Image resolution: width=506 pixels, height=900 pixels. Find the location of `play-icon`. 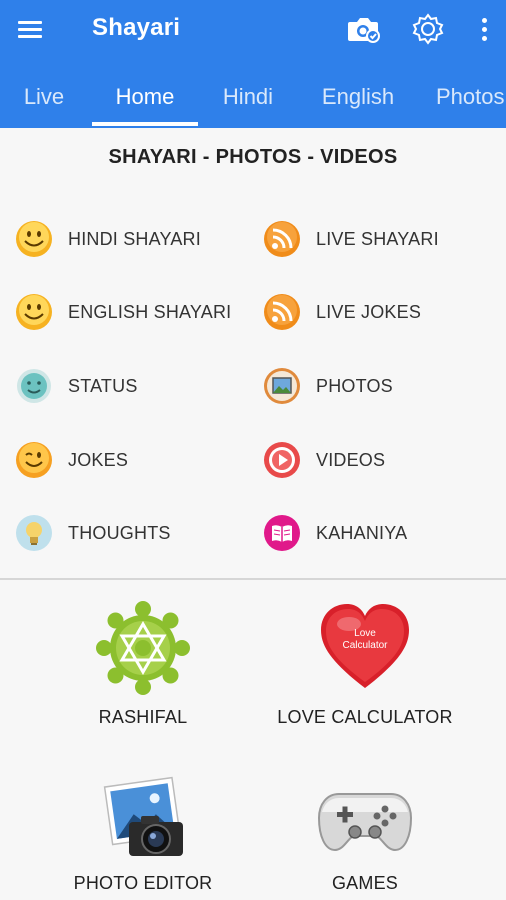

play-icon is located at coordinates (282, 460).